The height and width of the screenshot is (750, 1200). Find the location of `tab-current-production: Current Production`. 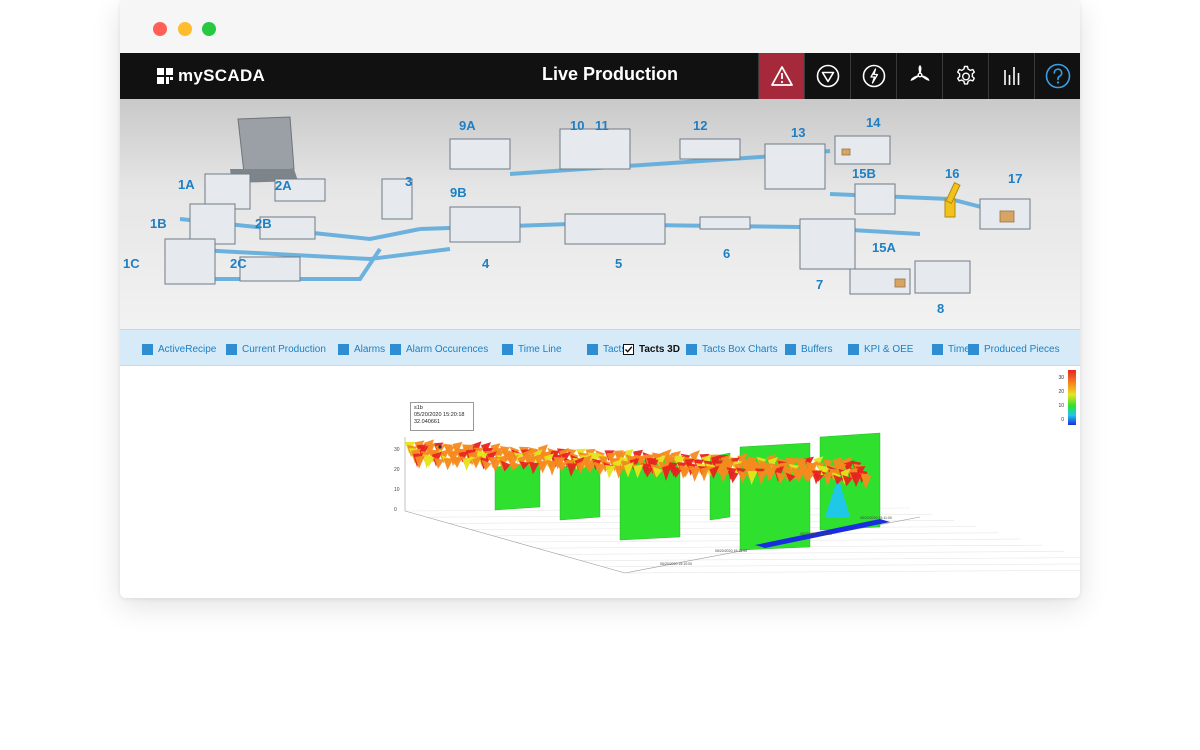

tab-current-production: Current Production is located at coordinates (276, 349).